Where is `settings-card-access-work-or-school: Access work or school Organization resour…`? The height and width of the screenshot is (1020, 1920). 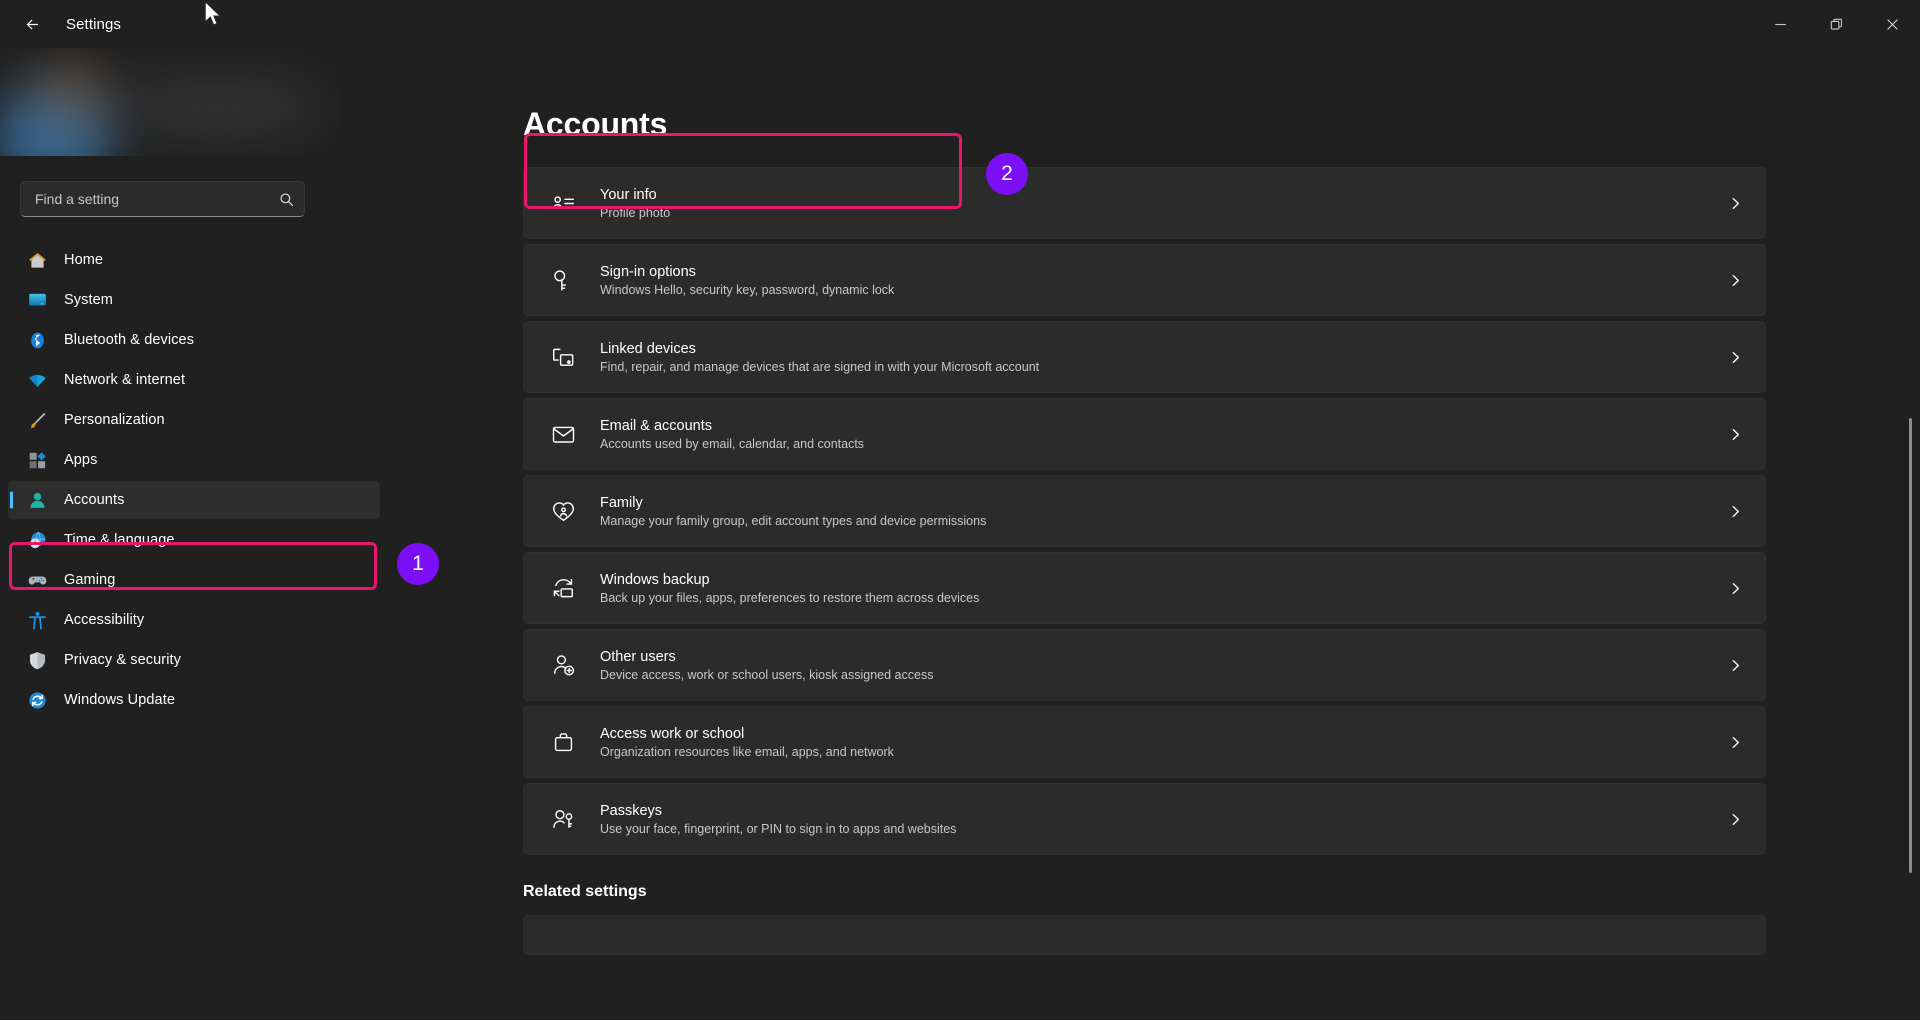 settings-card-access-work-or-school: Access work or school Organization resour… is located at coordinates (1144, 742).